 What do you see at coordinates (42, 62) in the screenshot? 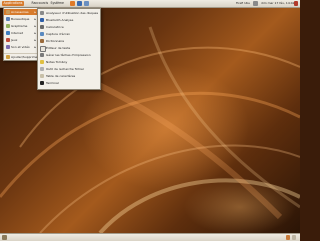
I see `tomboy-icon` at bounding box center [42, 62].